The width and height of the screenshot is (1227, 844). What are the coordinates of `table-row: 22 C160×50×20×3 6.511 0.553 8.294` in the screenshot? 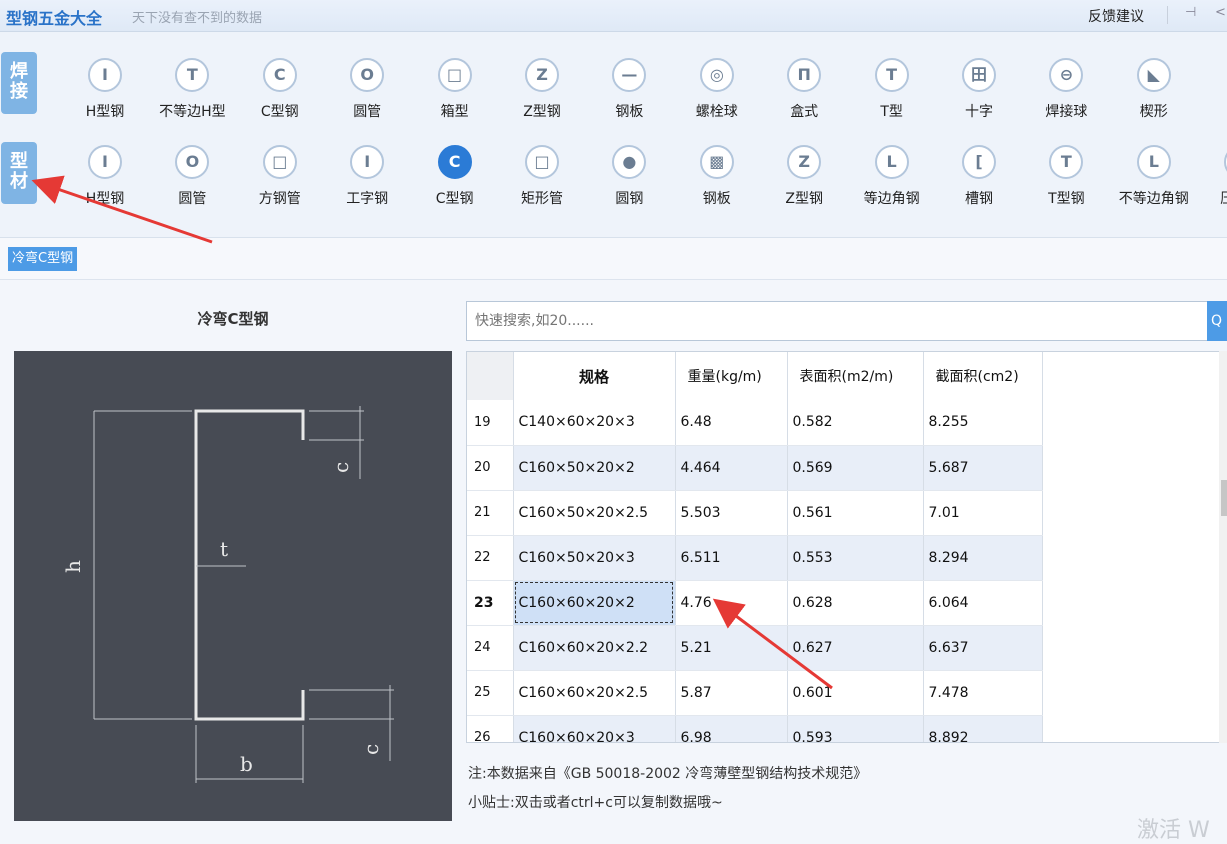 It's located at (755, 558).